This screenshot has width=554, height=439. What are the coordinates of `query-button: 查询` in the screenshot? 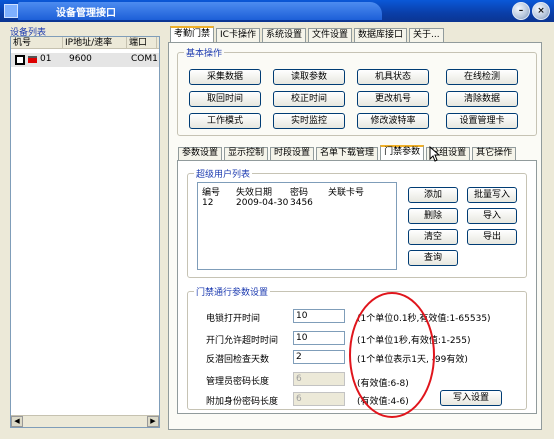 It's located at (433, 258).